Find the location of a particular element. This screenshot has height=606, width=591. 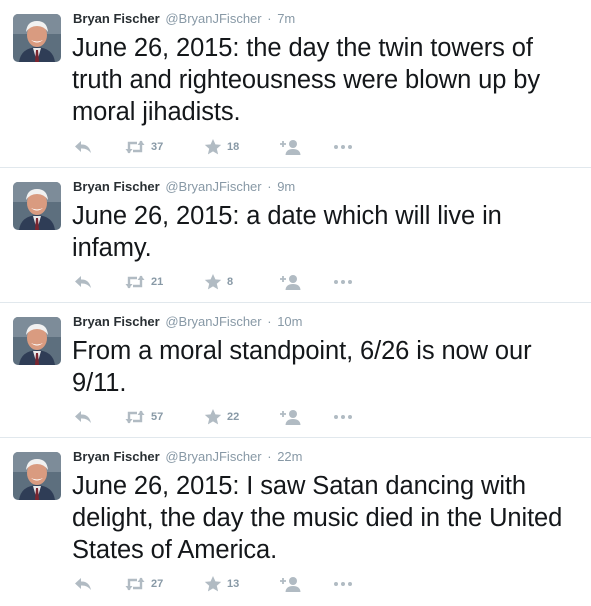

tweet-actions: 27 13 is located at coordinates (222, 584).